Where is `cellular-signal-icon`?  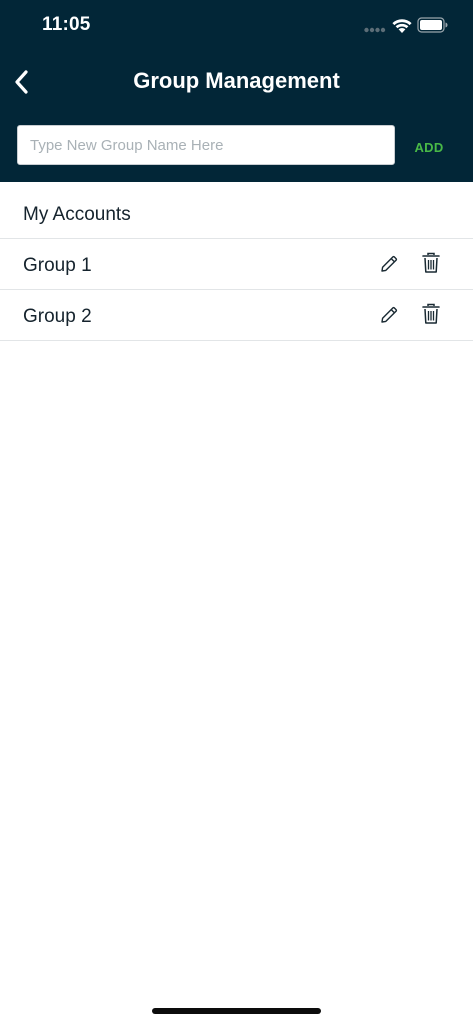
cellular-signal-icon is located at coordinates (375, 30).